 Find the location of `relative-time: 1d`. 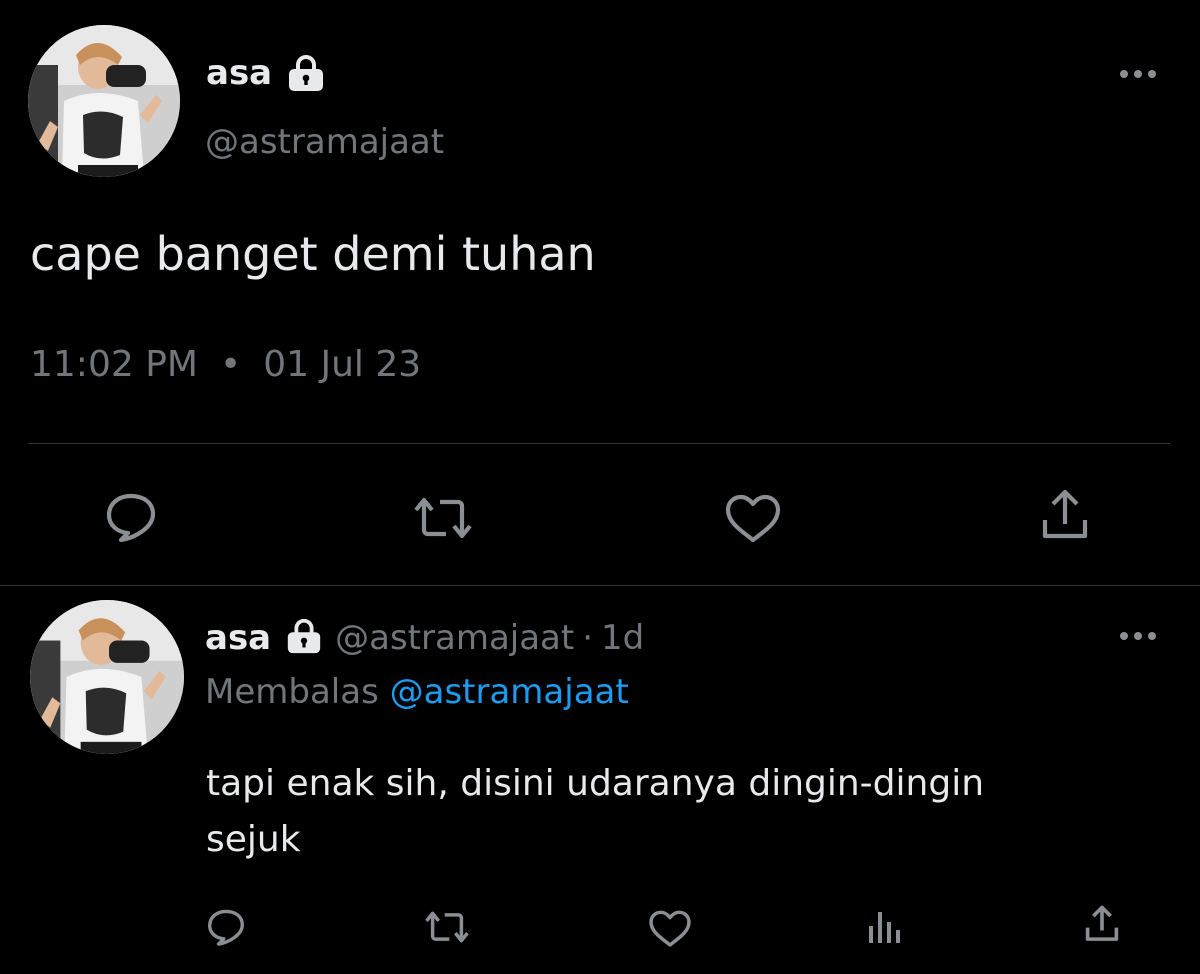

relative-time: 1d is located at coordinates (622, 638).